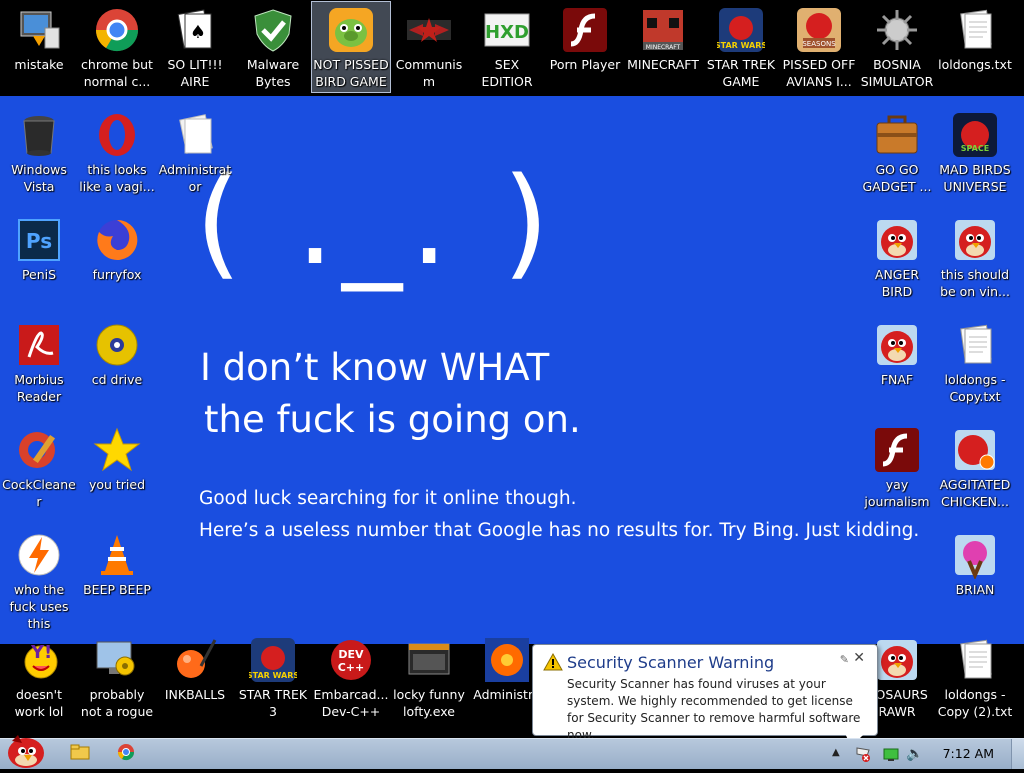 The width and height of the screenshot is (1024, 773). What do you see at coordinates (39, 257) in the screenshot?
I see `desktop-shortcut: Ps PeniS` at bounding box center [39, 257].